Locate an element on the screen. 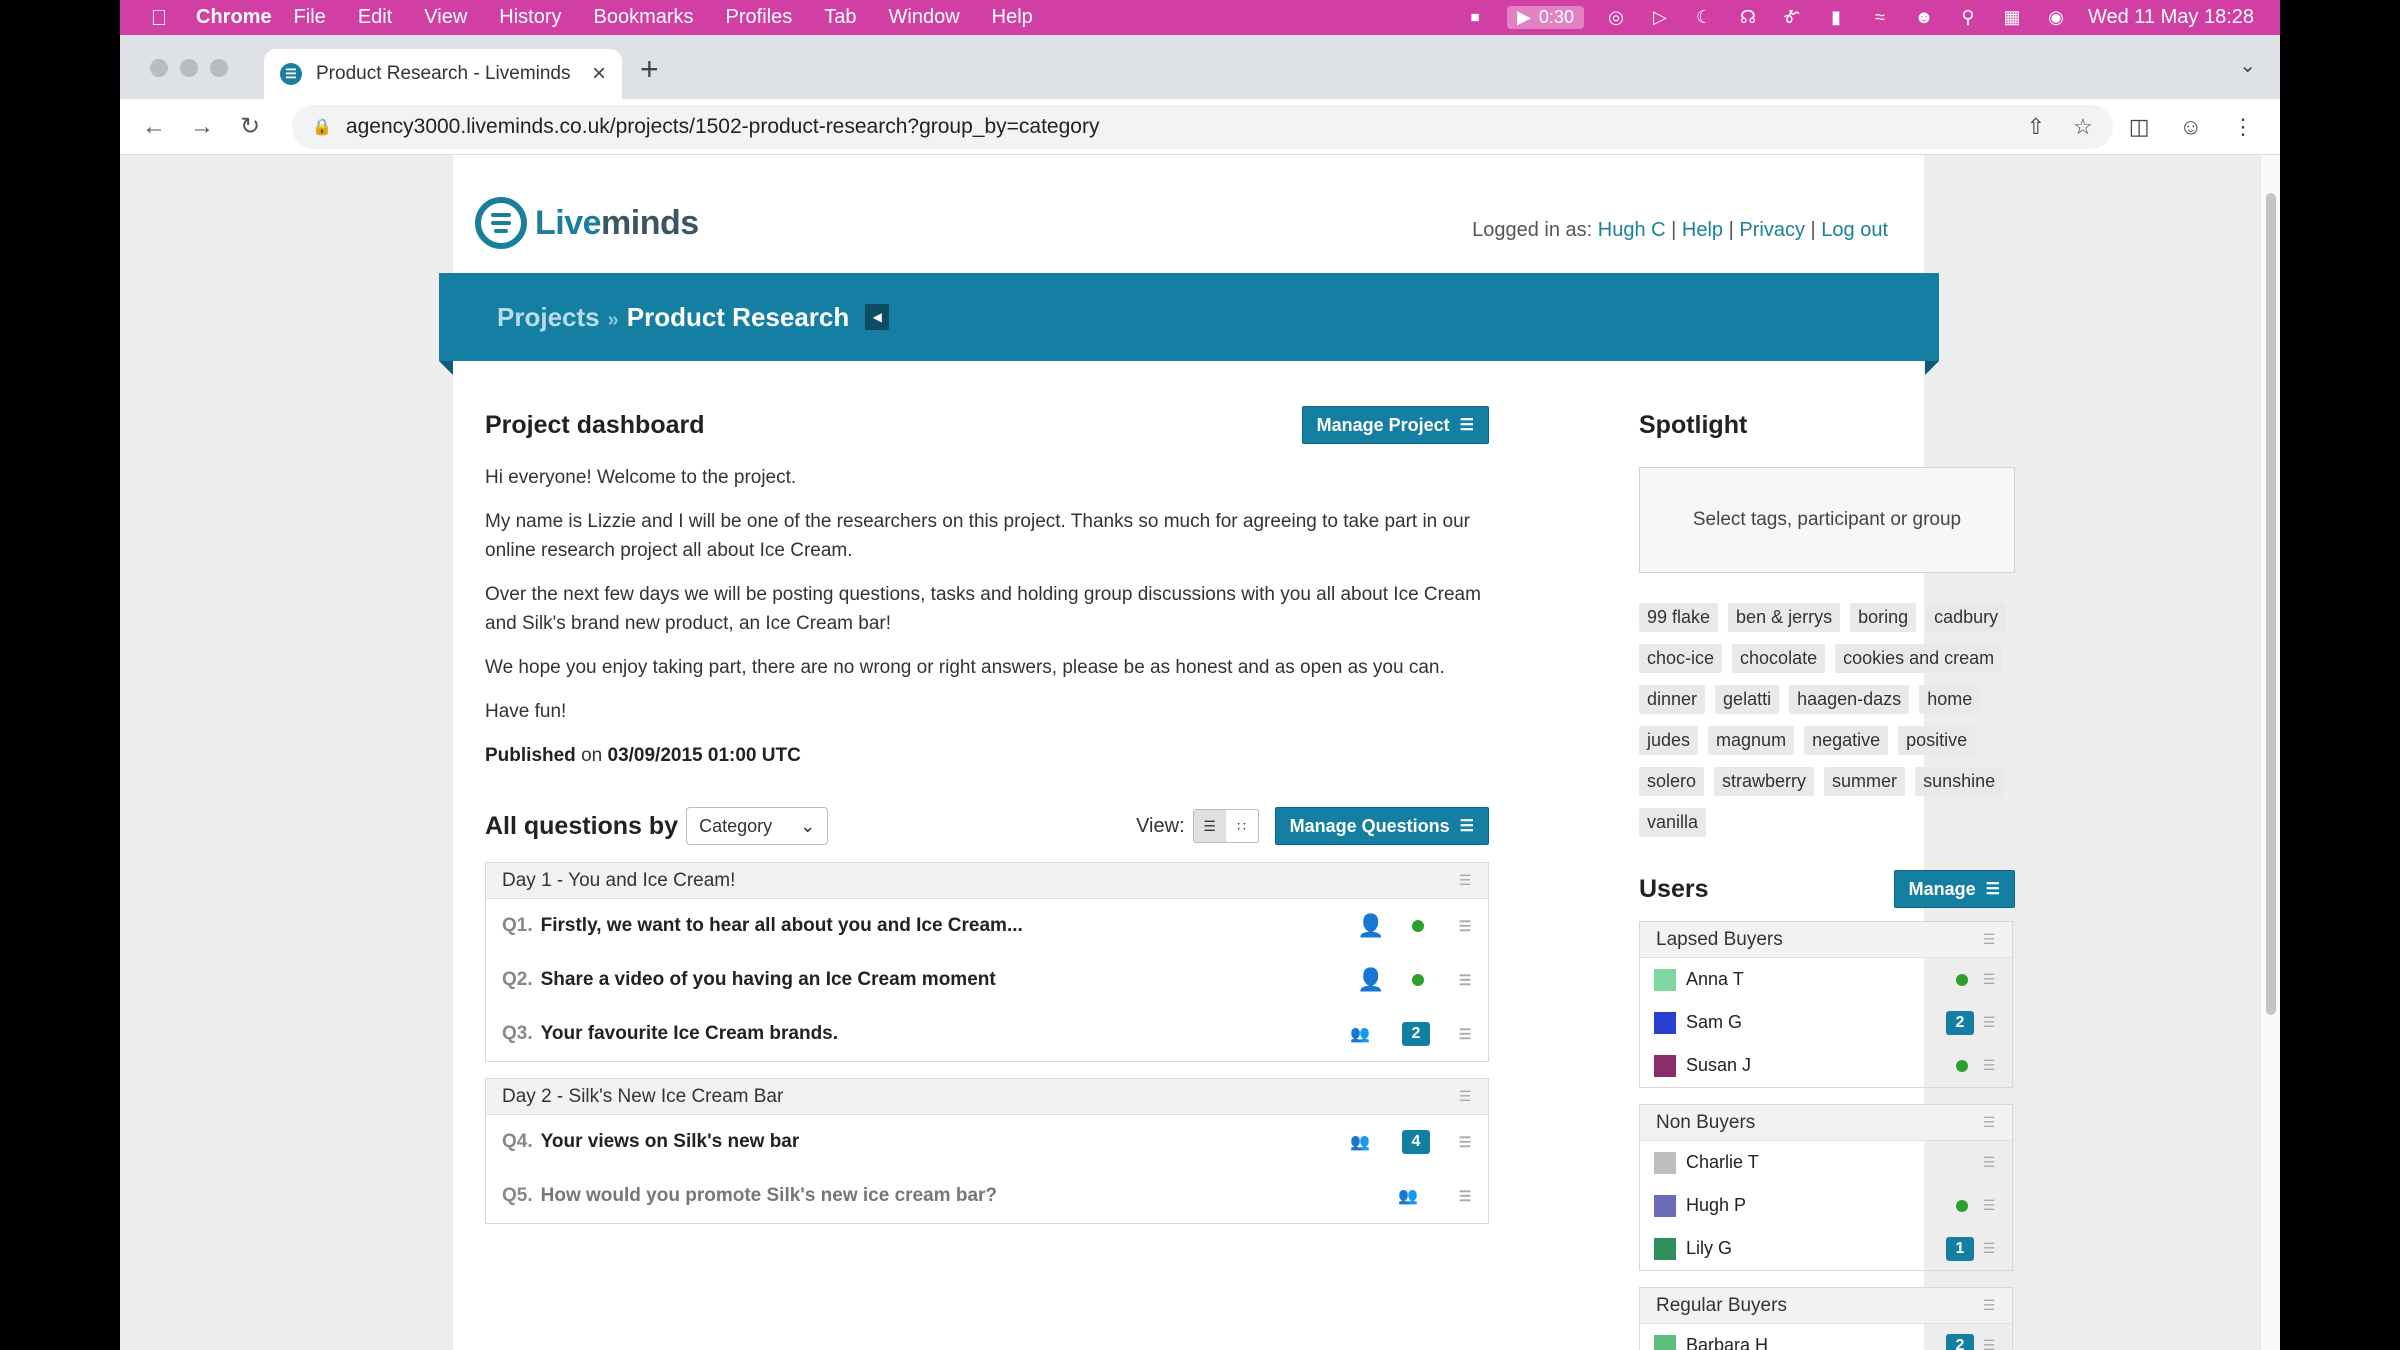 This screenshot has width=2400, height=1350. headphones-icon: ☊ is located at coordinates (1748, 17).